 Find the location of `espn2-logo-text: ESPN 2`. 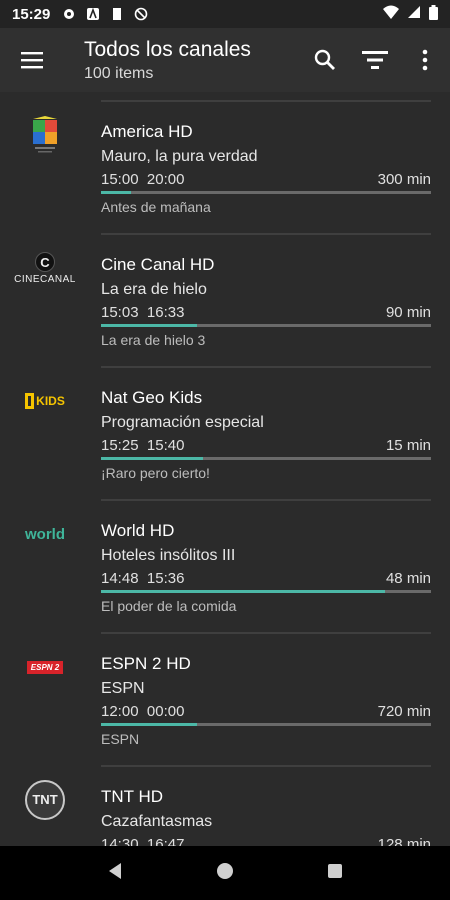

espn2-logo-text: ESPN 2 is located at coordinates (45, 667).